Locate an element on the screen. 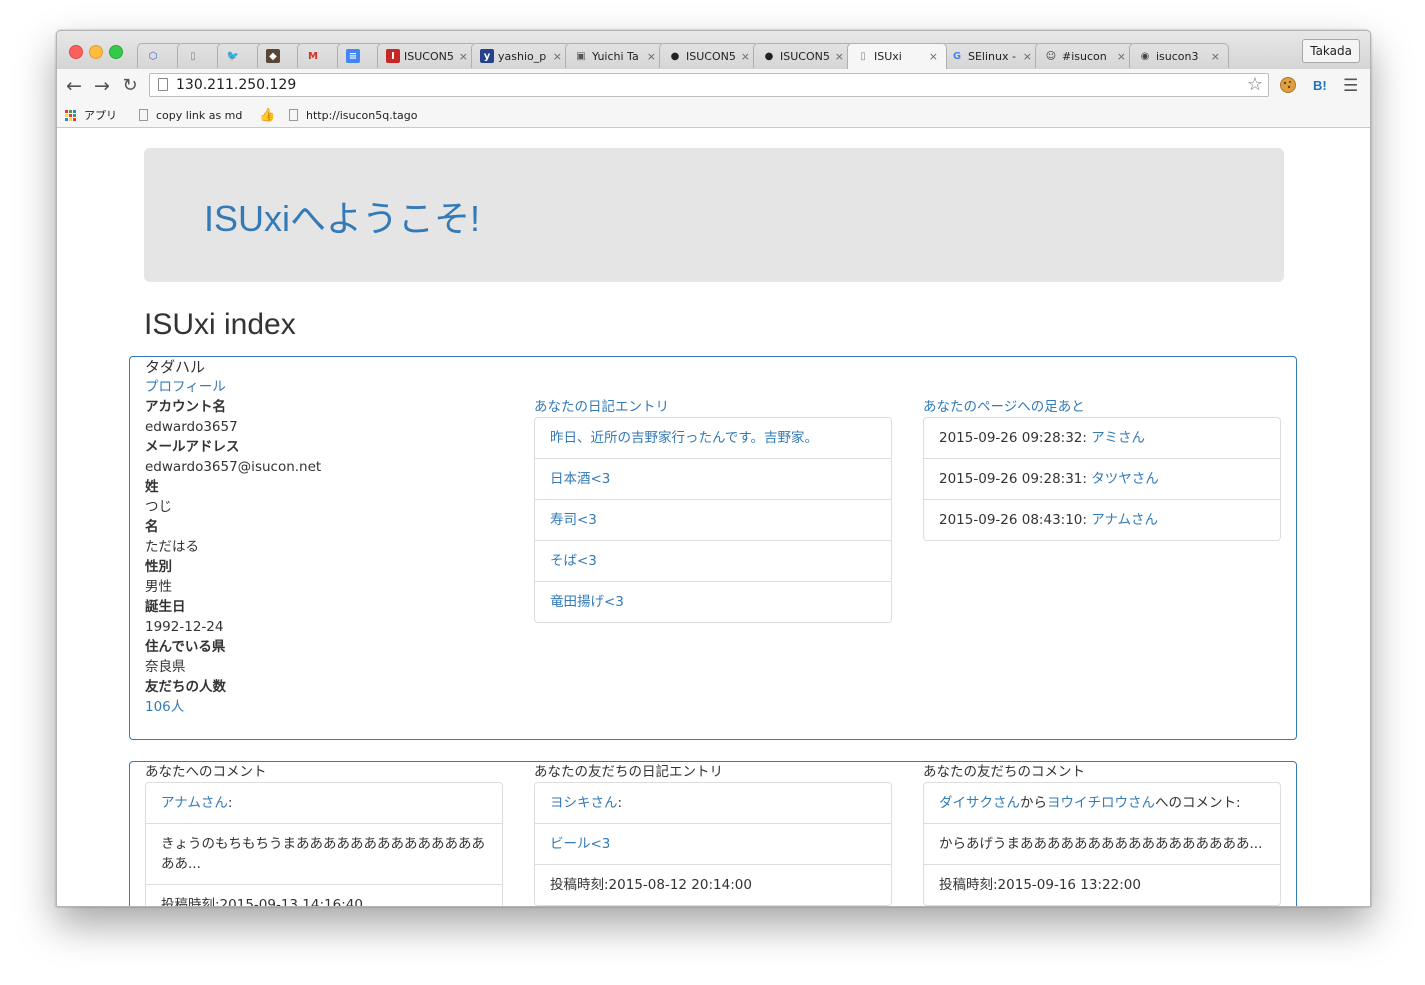 The height and width of the screenshot is (985, 1425). footprint-time: 2015-09-26 09:28:32: is located at coordinates (1013, 438).